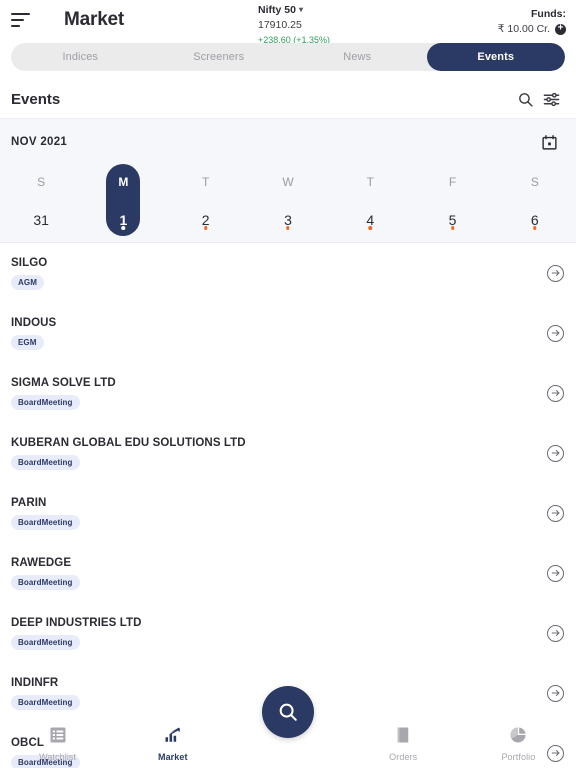  Describe the element at coordinates (279, 573) in the screenshot. I see `row-content: RAWEDGE BoardMeeting` at that location.